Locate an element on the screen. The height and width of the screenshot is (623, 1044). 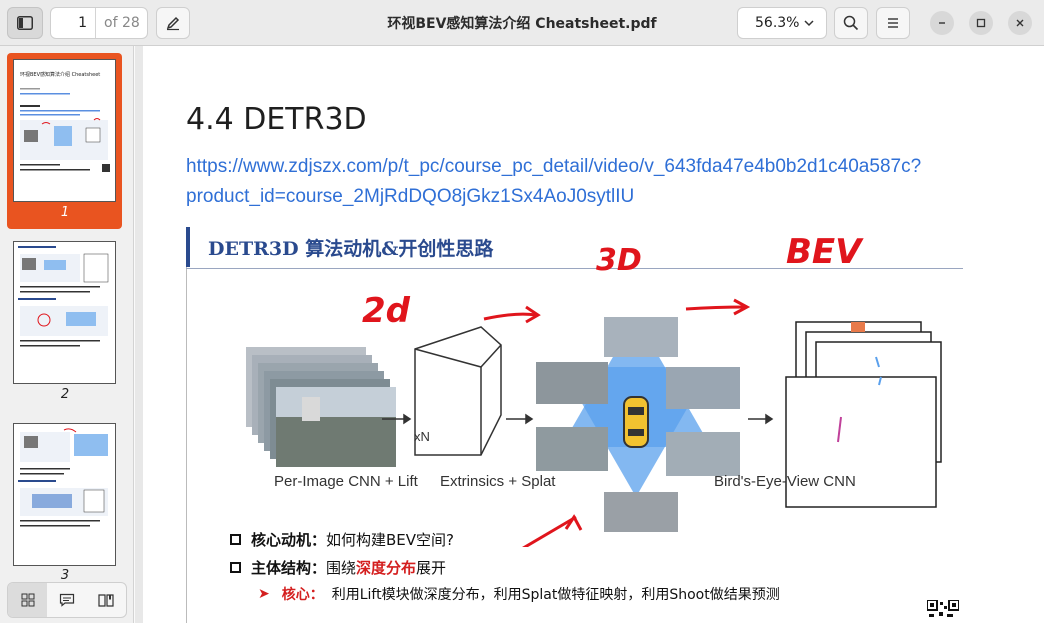
bullet-text: 围绕 is located at coordinates (341, 568).